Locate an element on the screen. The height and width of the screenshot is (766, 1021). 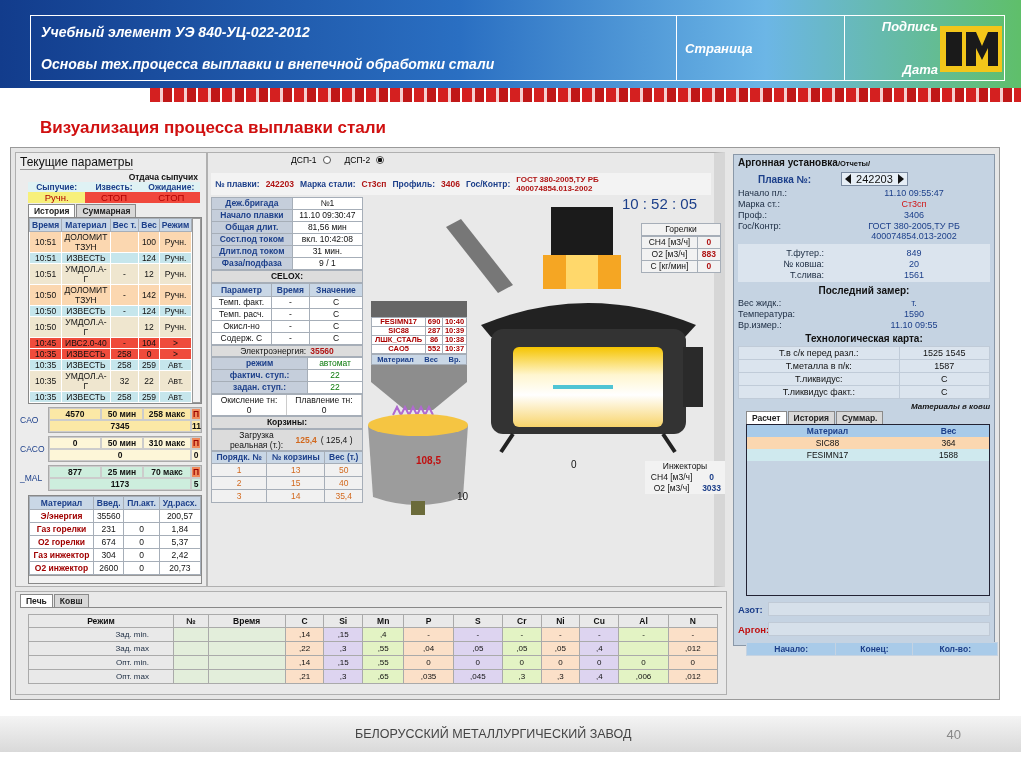
column-header: P is located at coordinates (428, 621).